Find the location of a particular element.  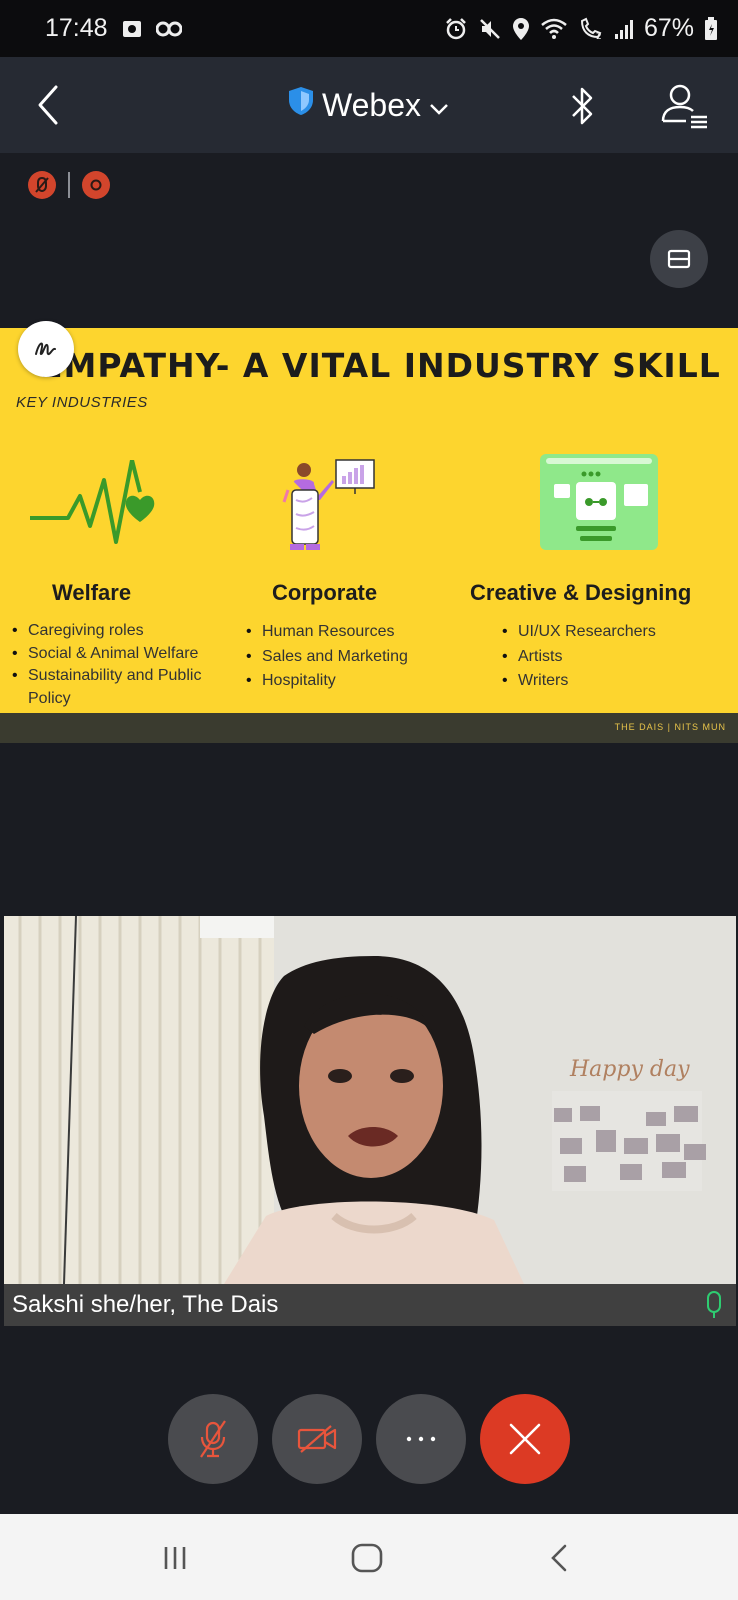

list-item: Sales and Marketing is located at coordinates (346, 657).